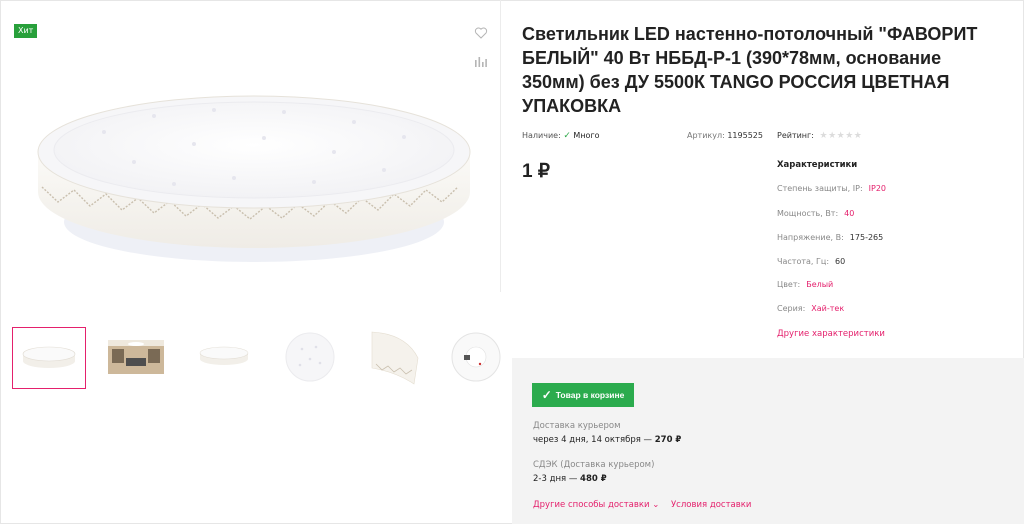 The height and width of the screenshot is (524, 1024). What do you see at coordinates (831, 334) in the screenshot?
I see `other-characteristics-link: Другие характеристики` at bounding box center [831, 334].